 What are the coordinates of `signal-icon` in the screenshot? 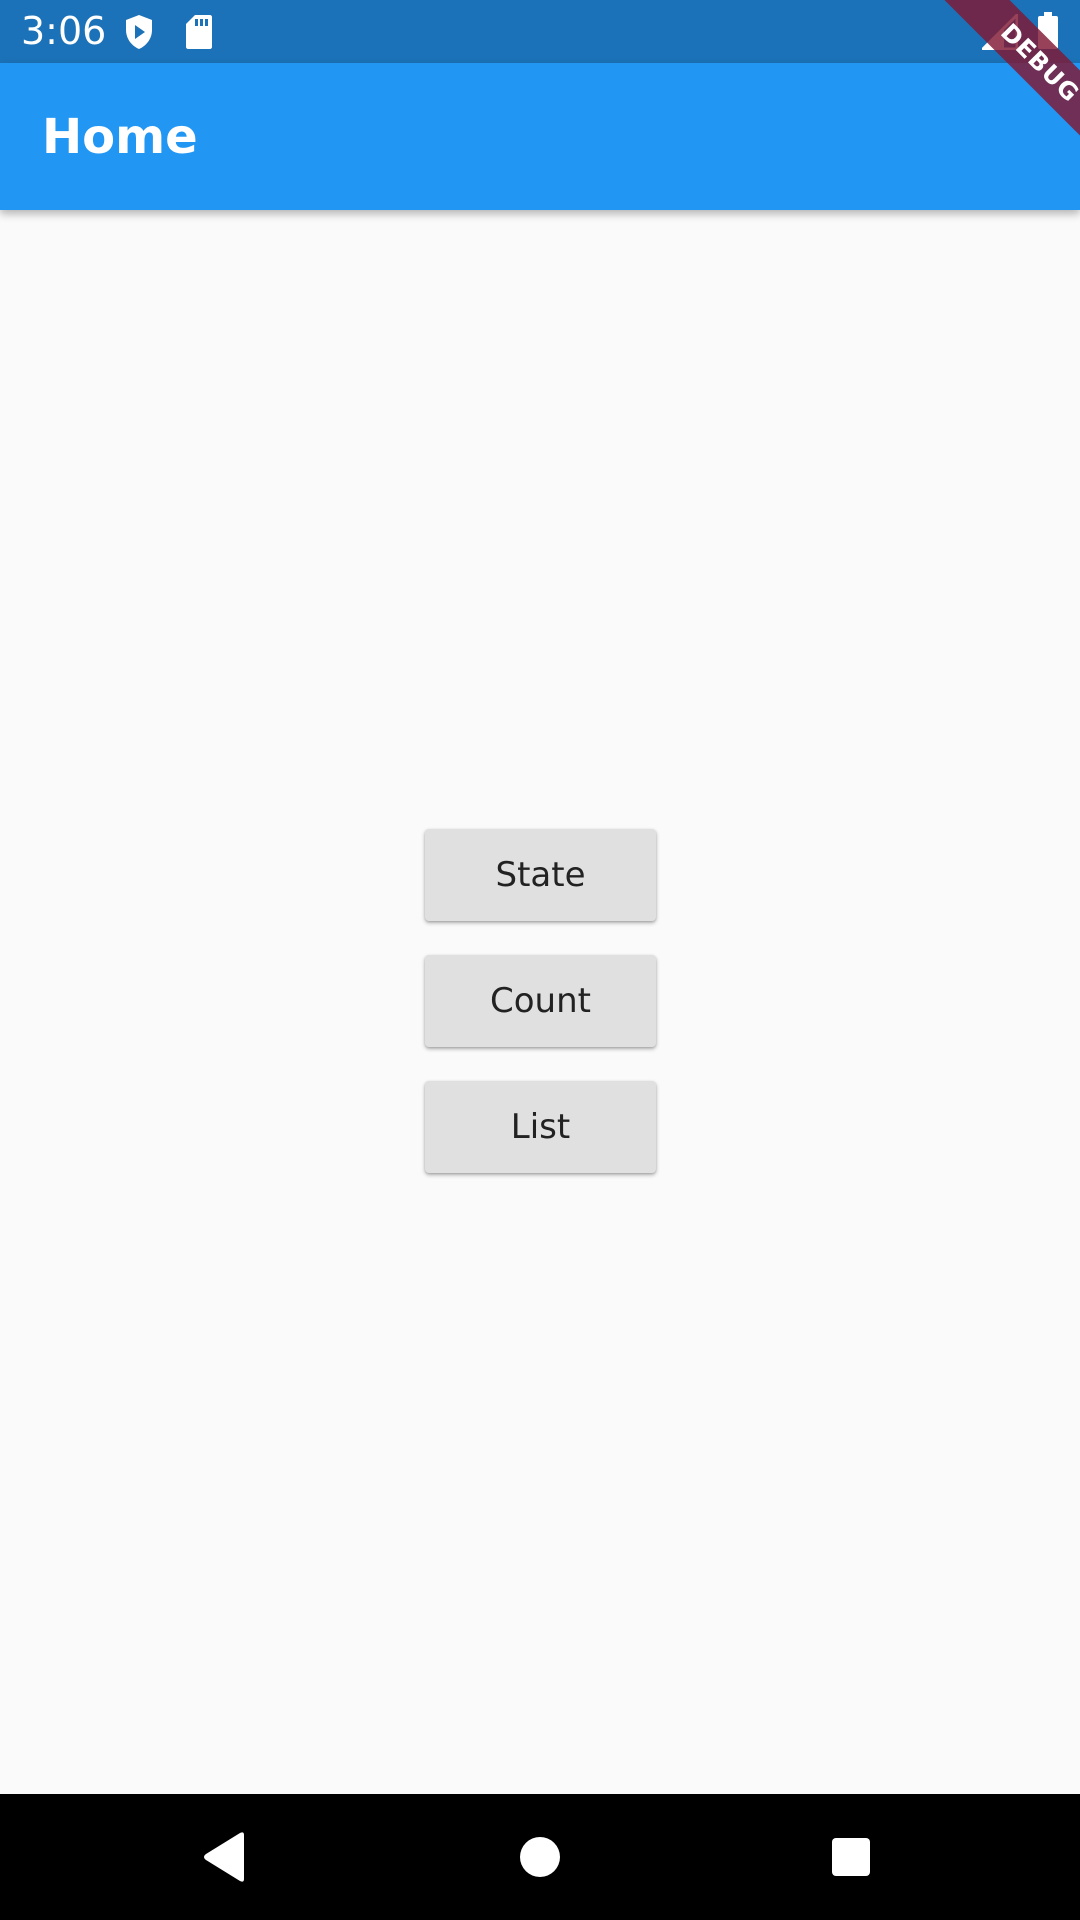 It's located at (999, 33).